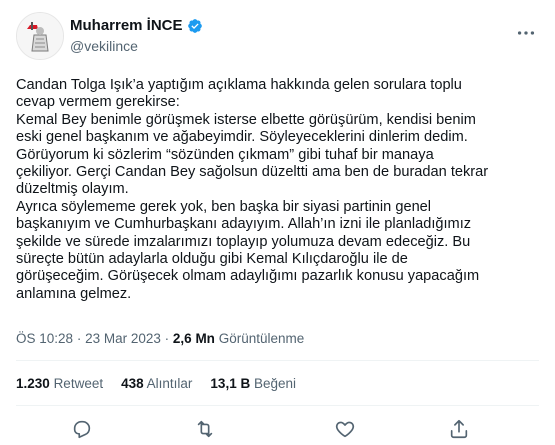 This screenshot has width=555, height=445. I want to click on views-count: 2,6 Mn, so click(193, 338).